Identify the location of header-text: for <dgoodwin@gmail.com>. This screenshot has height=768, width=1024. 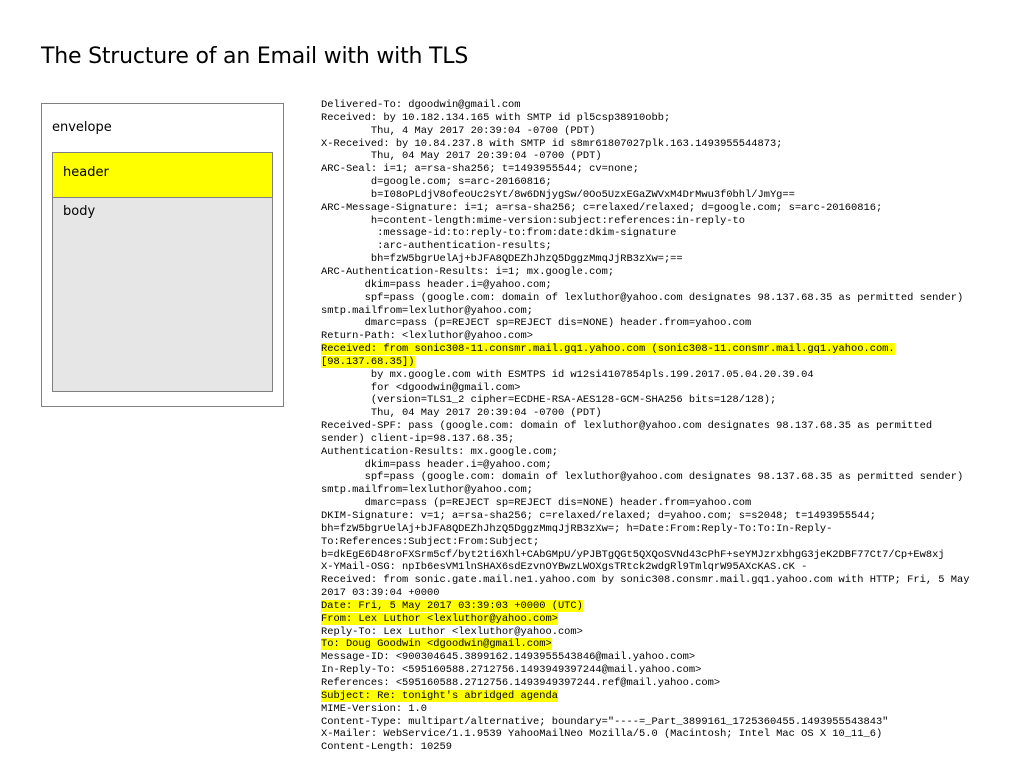
(421, 387).